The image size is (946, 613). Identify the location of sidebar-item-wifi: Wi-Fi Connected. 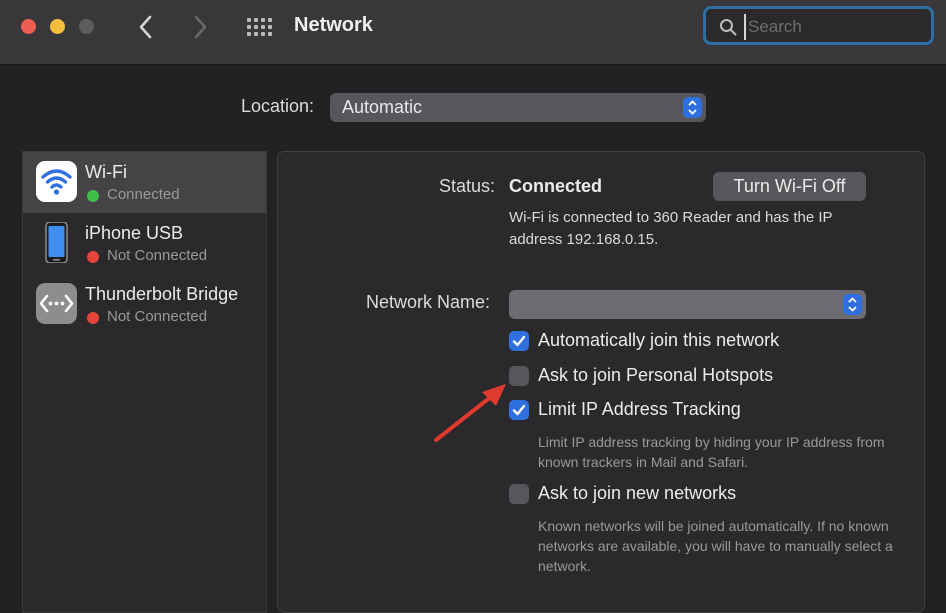
(144, 182).